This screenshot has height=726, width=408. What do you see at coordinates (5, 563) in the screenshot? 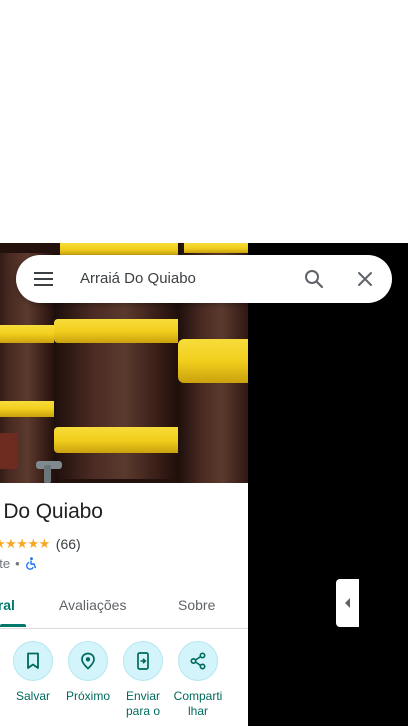
I see `place-category: nte` at bounding box center [5, 563].